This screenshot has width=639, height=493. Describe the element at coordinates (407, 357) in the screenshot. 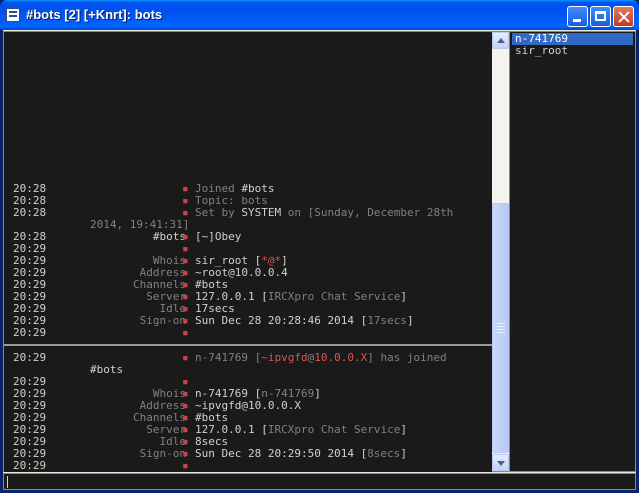

I see `message-fragment: ] has joined` at that location.